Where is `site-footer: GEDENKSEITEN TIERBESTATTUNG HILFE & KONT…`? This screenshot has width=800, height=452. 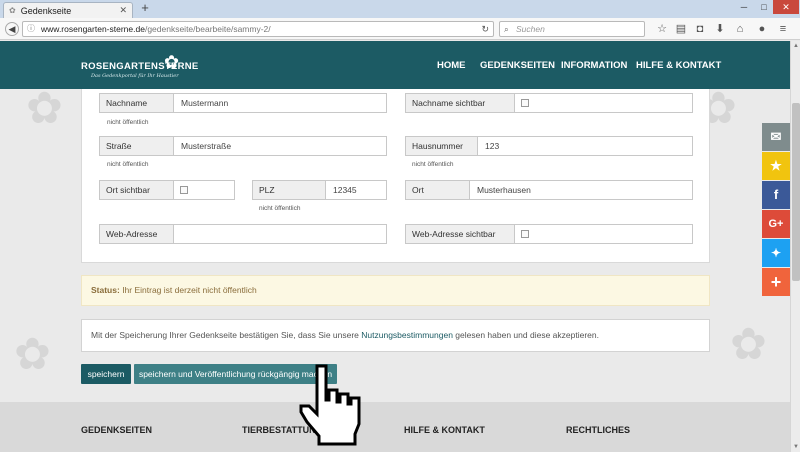
site-footer: GEDENKSEITEN TIERBESTATTUNG HILFE & KONT… is located at coordinates (395, 427).